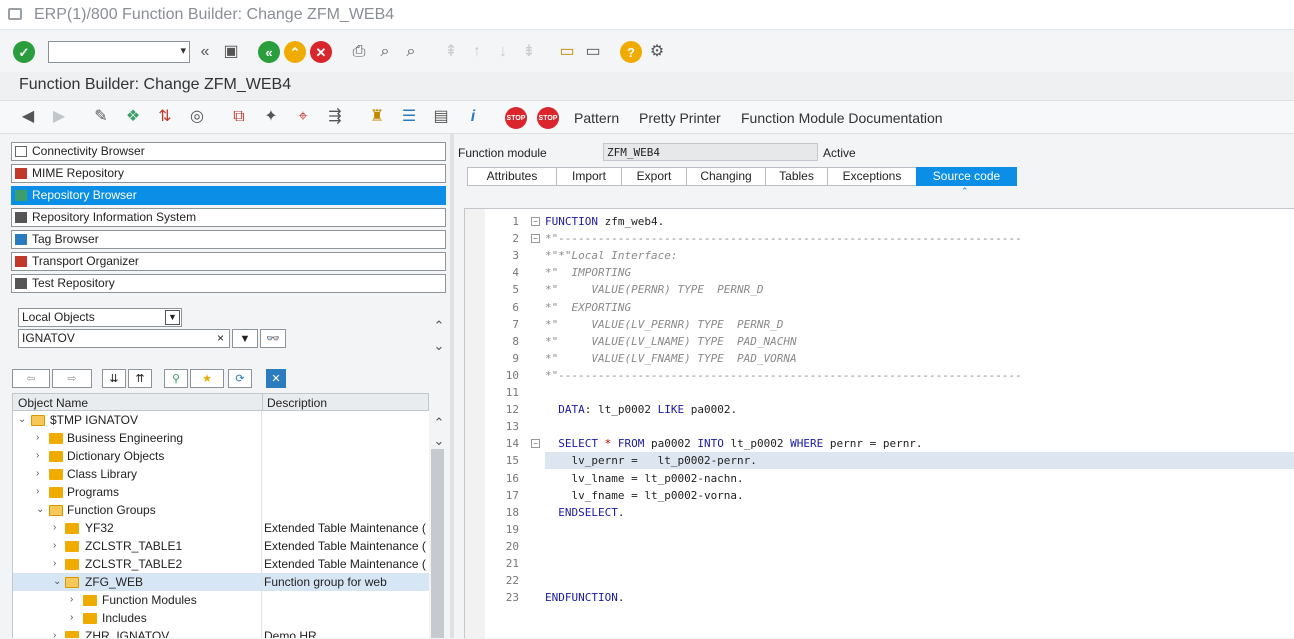 The image size is (1294, 639). Describe the element at coordinates (919, 341) in the screenshot. I see `code-line: *" VALUE(LV_LNAME) TYPE PAD_NACHN` at that location.